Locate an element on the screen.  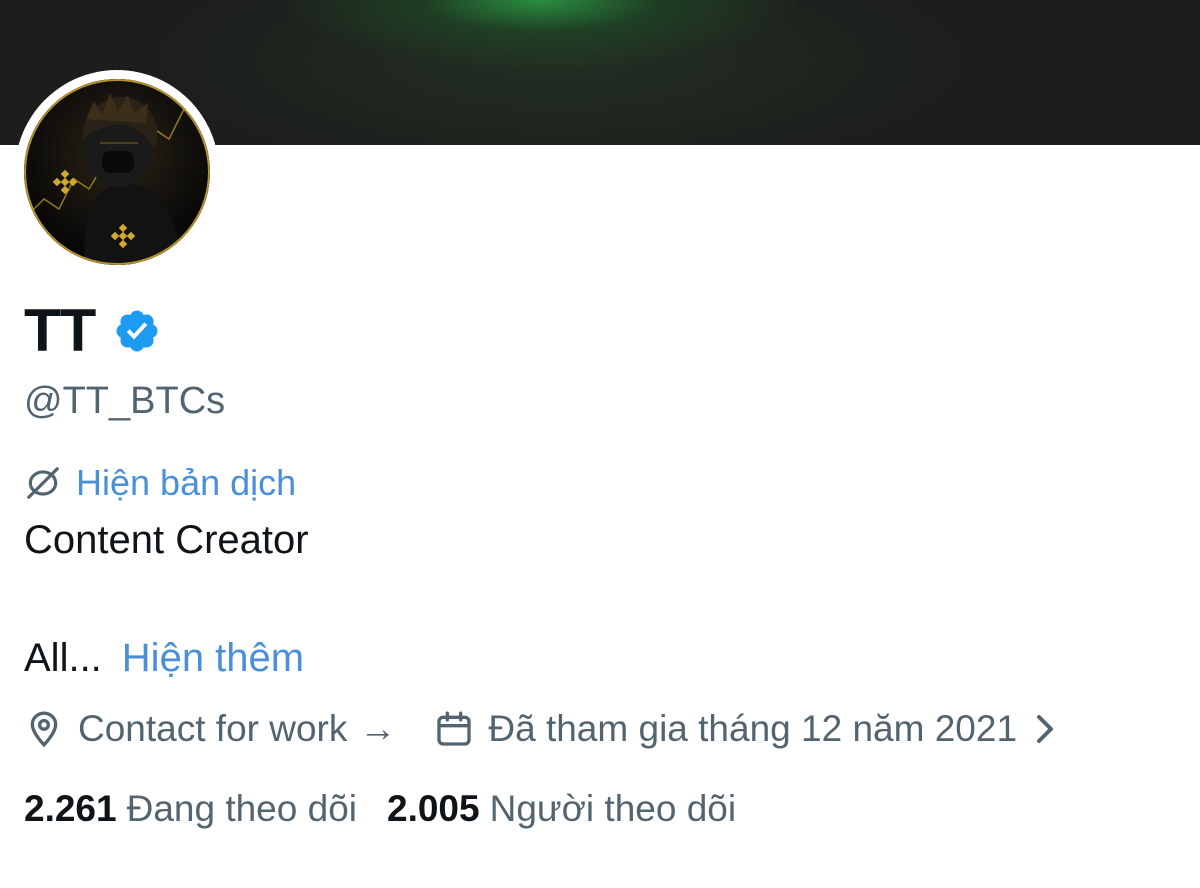
followers-stat: 2.005 Người theo dõi is located at coordinates (561, 809).